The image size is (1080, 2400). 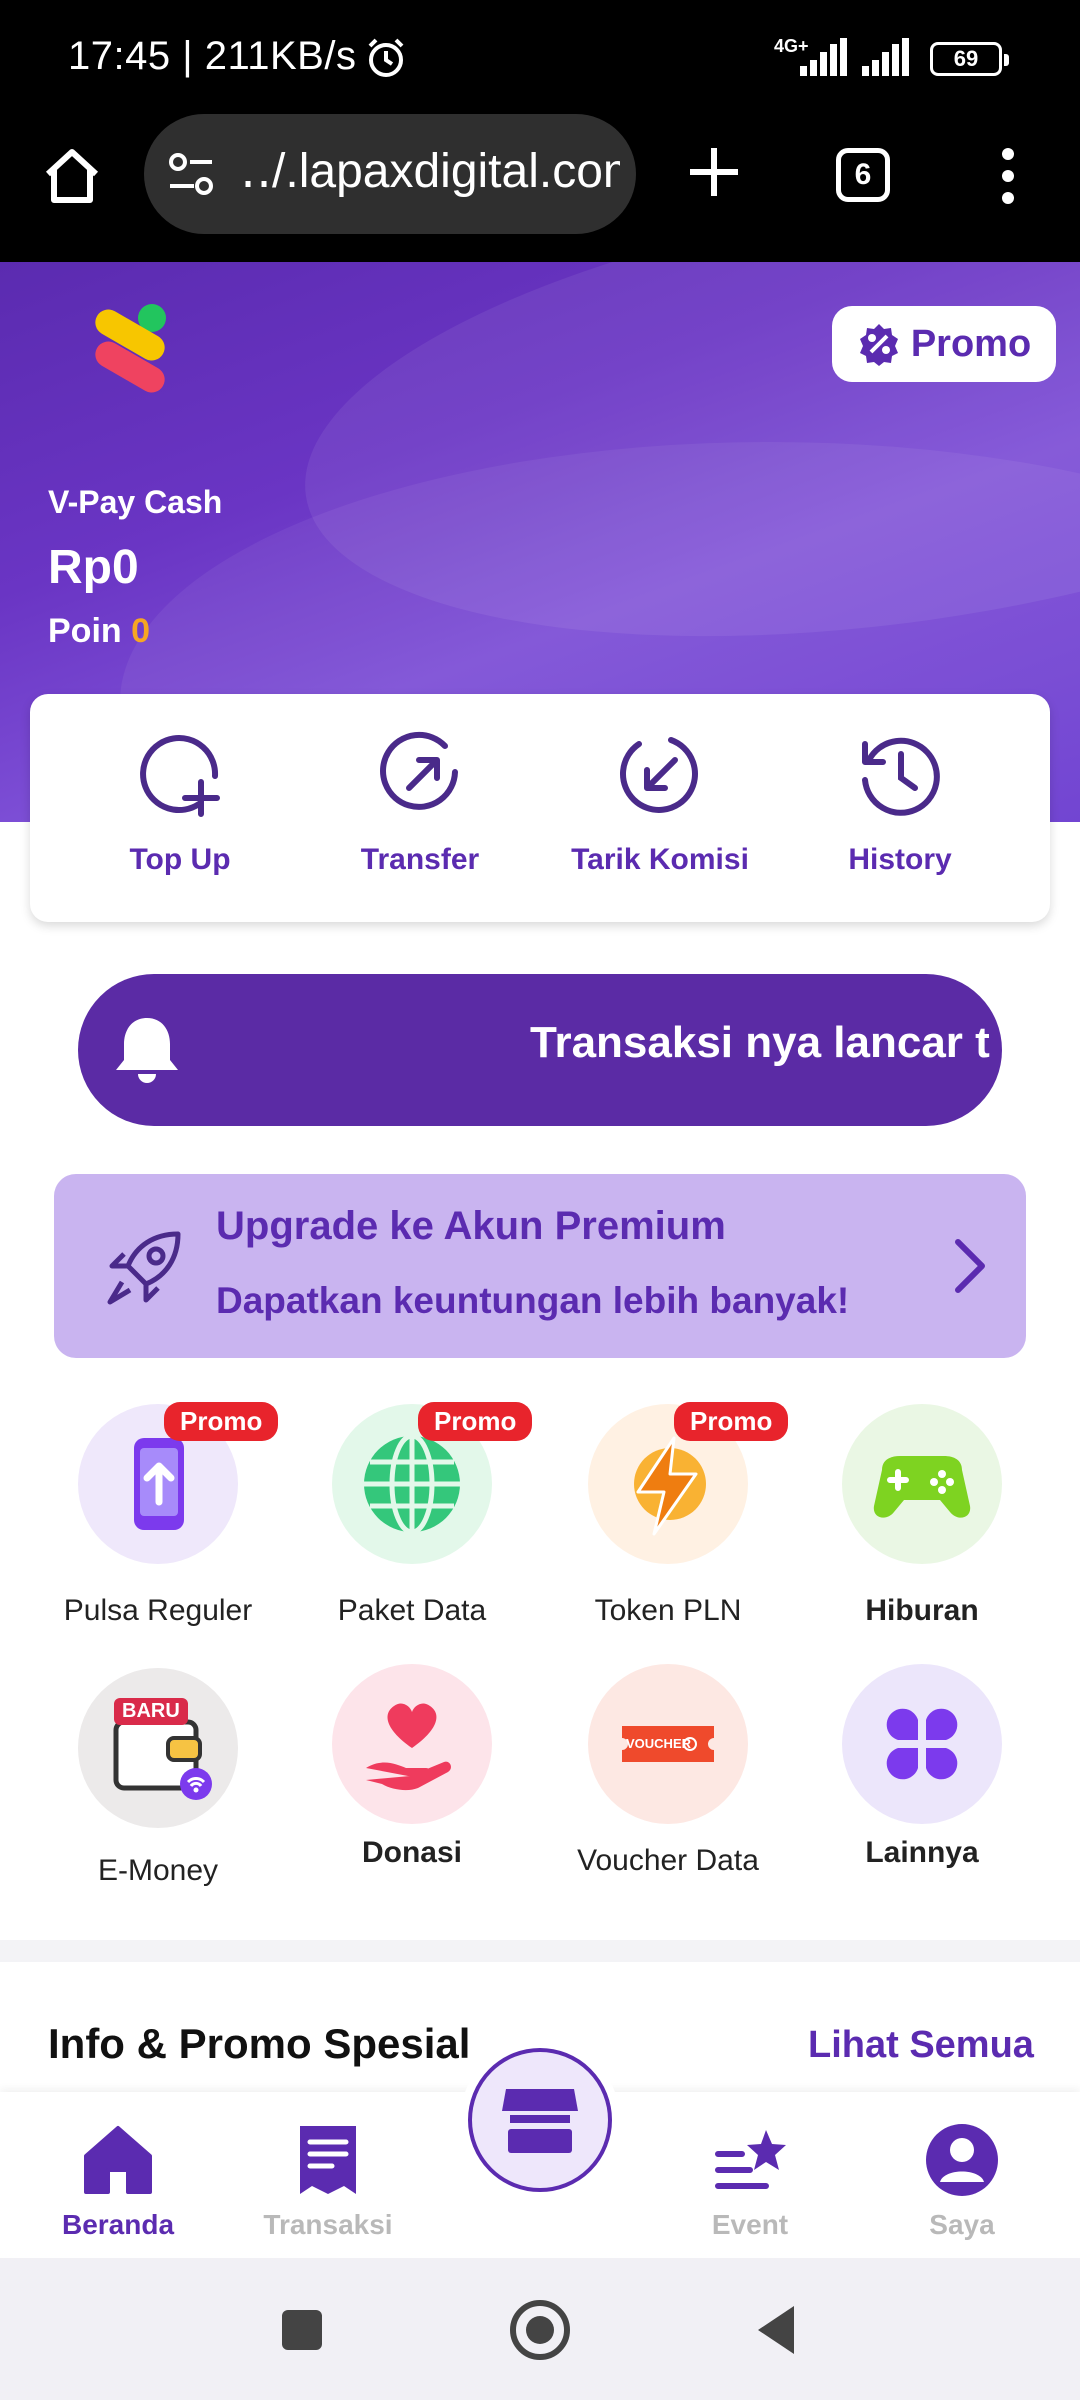 What do you see at coordinates (760, 1042) in the screenshot?
I see `announcement-text: Transaksi nya lancar t` at bounding box center [760, 1042].